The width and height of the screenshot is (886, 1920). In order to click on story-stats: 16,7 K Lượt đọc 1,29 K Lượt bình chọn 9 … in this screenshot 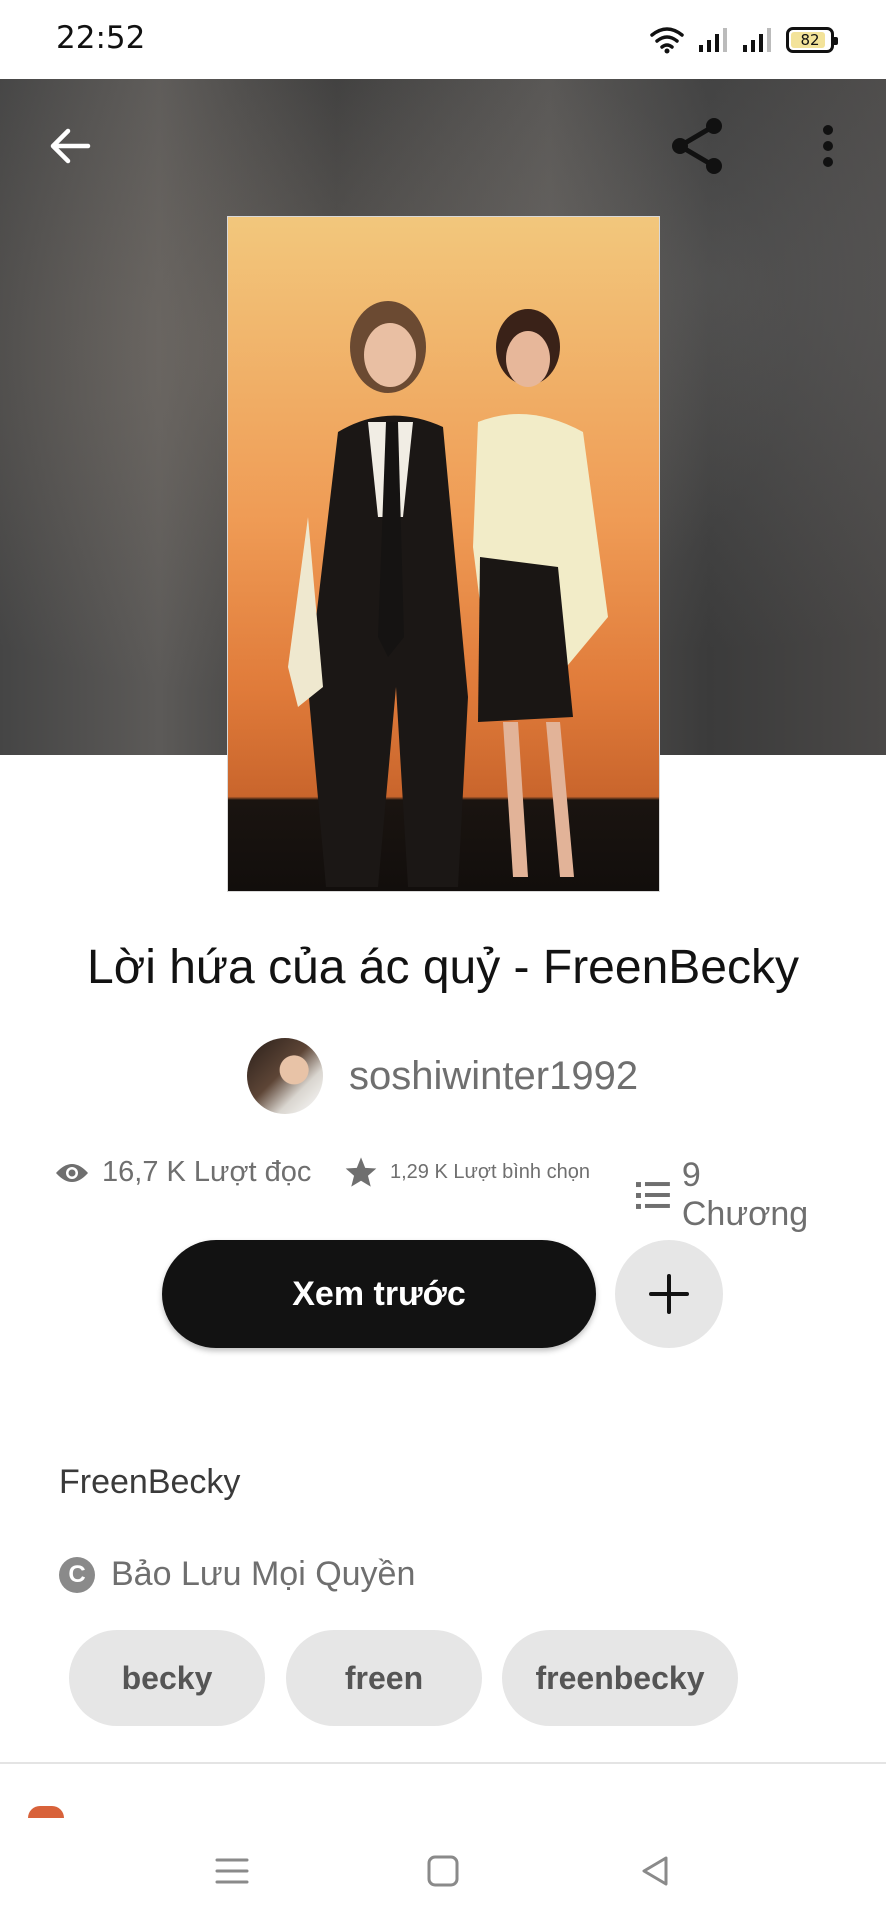, I will do `click(445, 1194)`.